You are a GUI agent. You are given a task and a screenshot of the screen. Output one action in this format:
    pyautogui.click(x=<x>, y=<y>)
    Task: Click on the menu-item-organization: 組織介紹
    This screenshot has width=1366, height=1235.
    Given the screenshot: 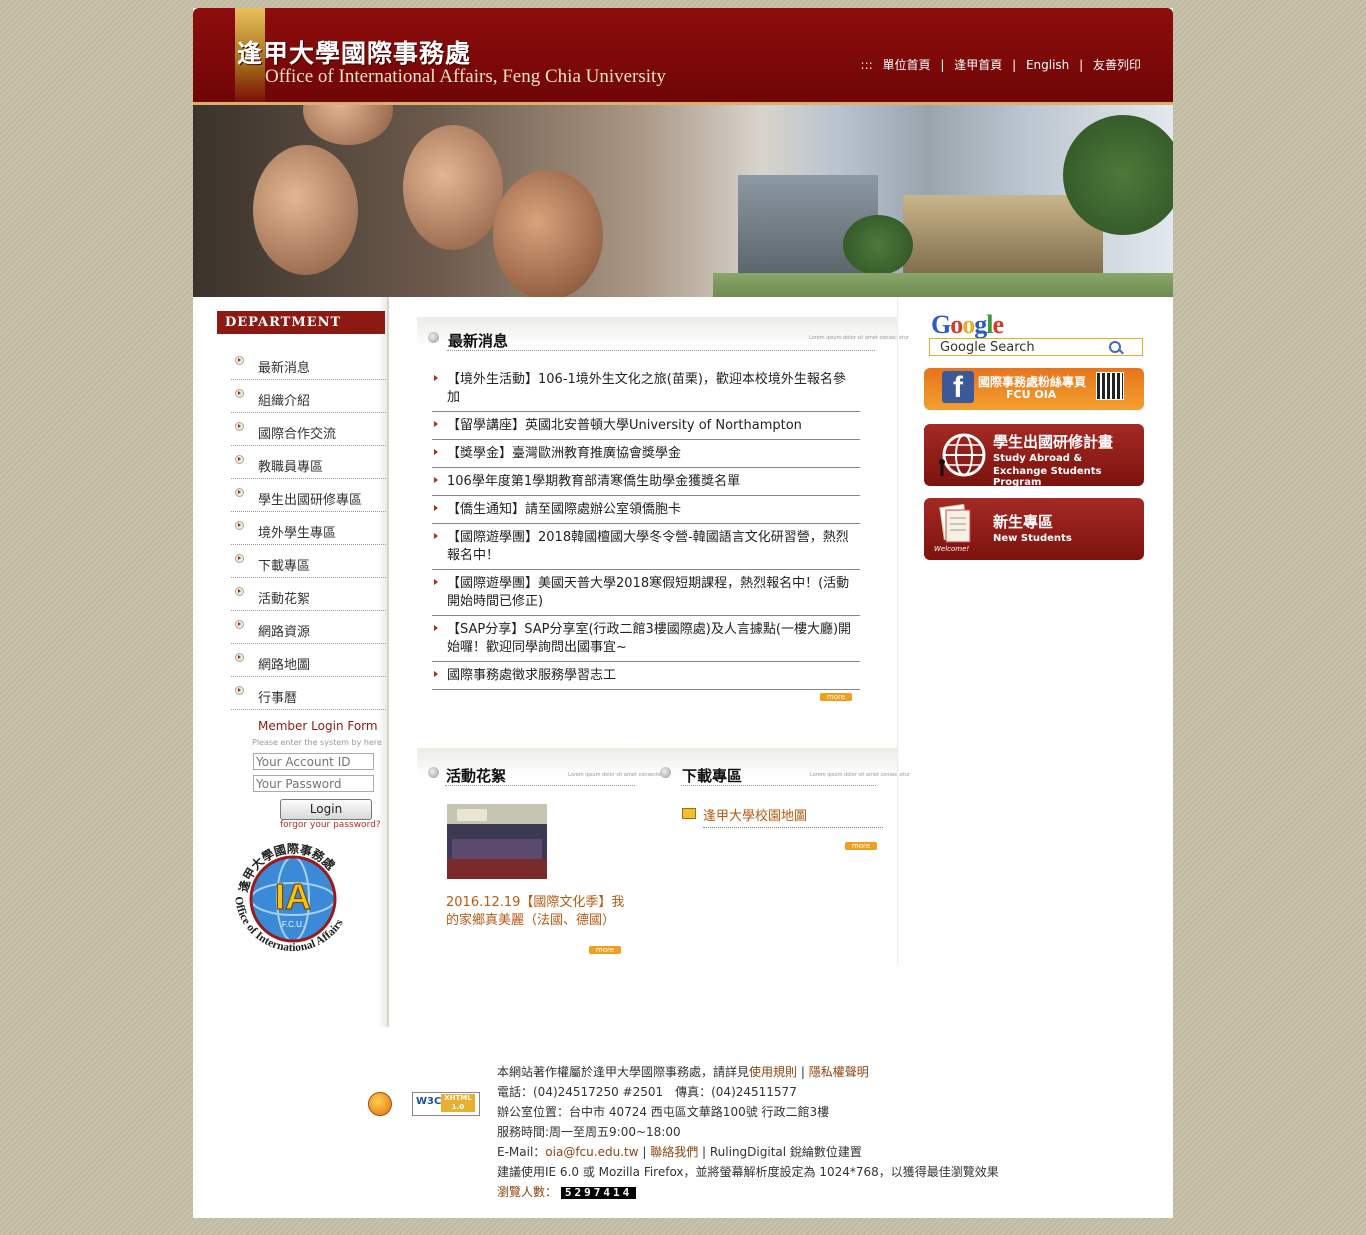 What is the action you would take?
    pyautogui.click(x=308, y=397)
    